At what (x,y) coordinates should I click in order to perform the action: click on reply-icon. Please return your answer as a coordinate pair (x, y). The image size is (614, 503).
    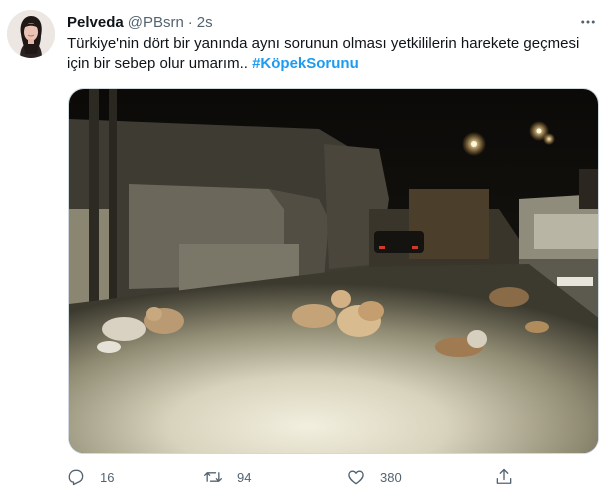
    Looking at the image, I should click on (76, 477).